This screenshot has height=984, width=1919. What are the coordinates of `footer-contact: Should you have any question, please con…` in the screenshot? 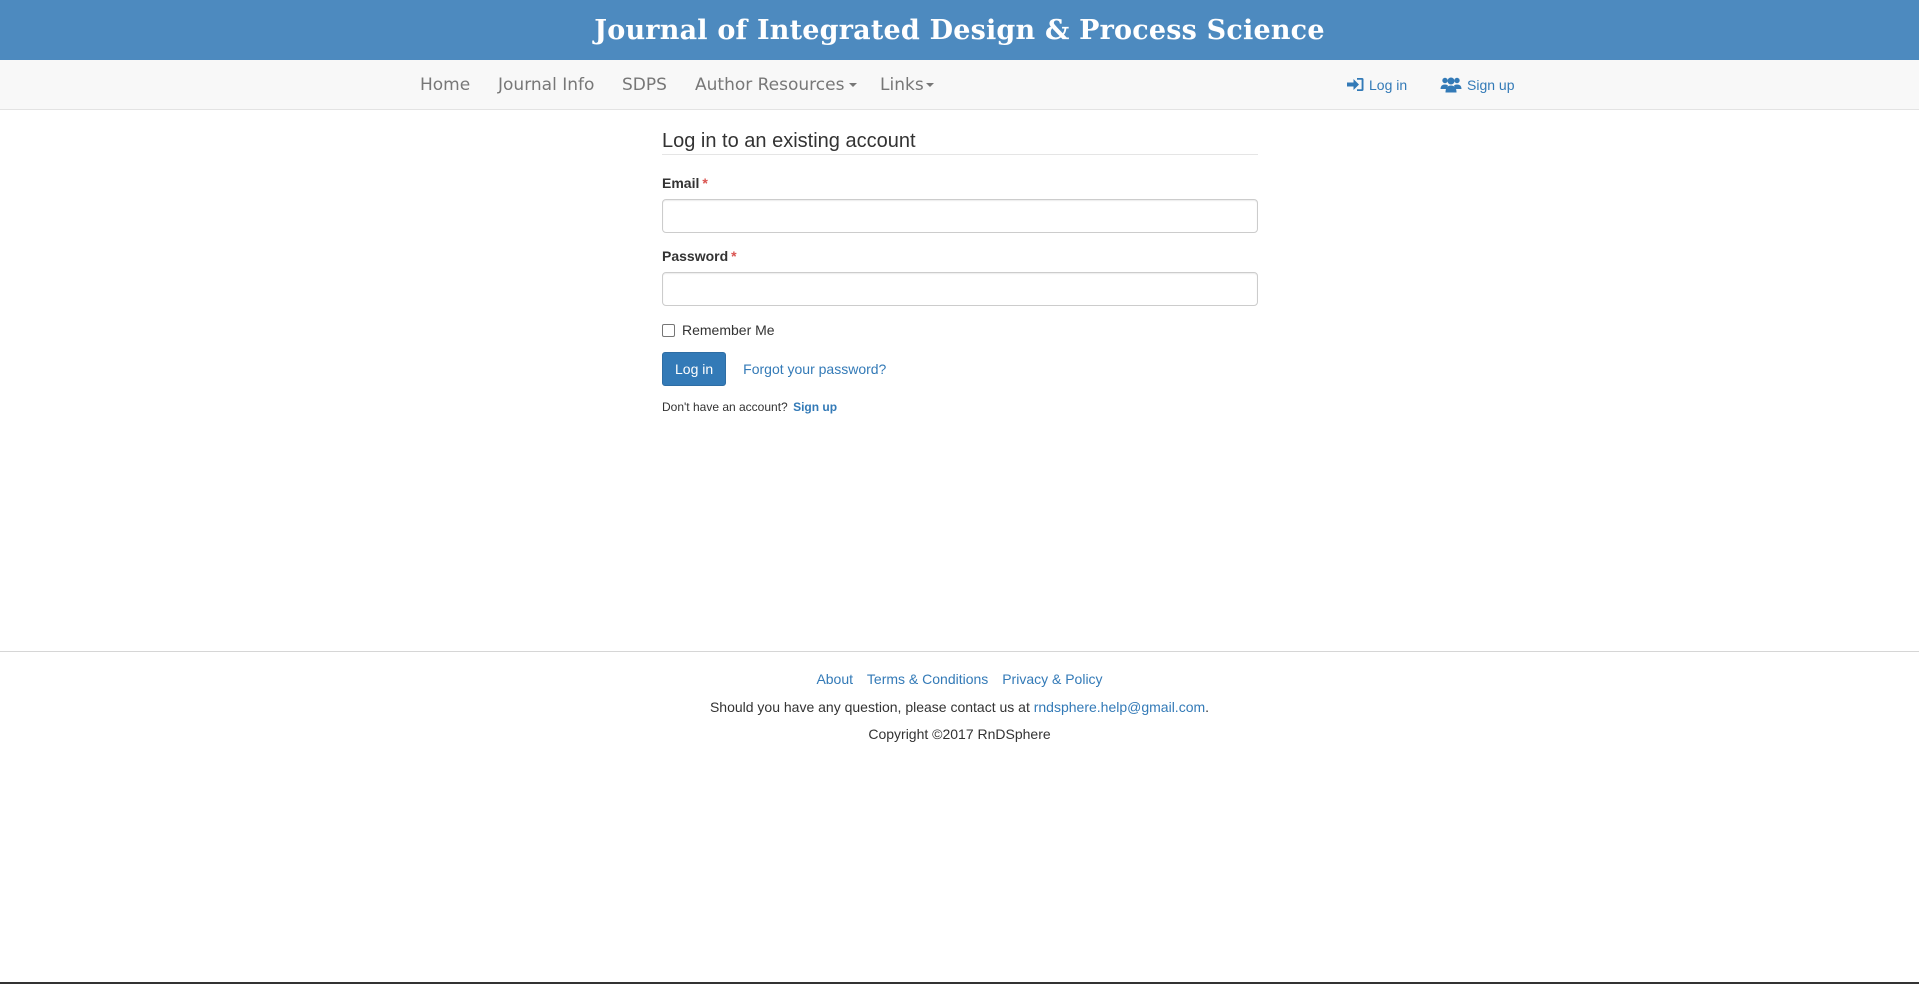 It's located at (959, 707).